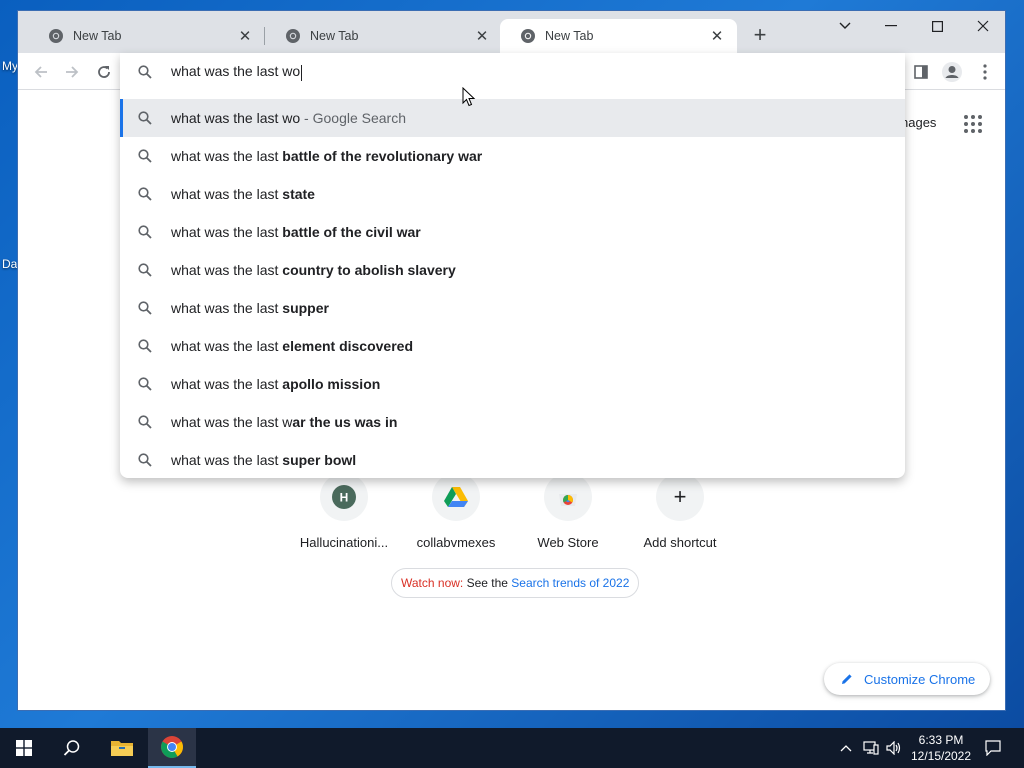  I want to click on google-apps-icon, so click(973, 124).